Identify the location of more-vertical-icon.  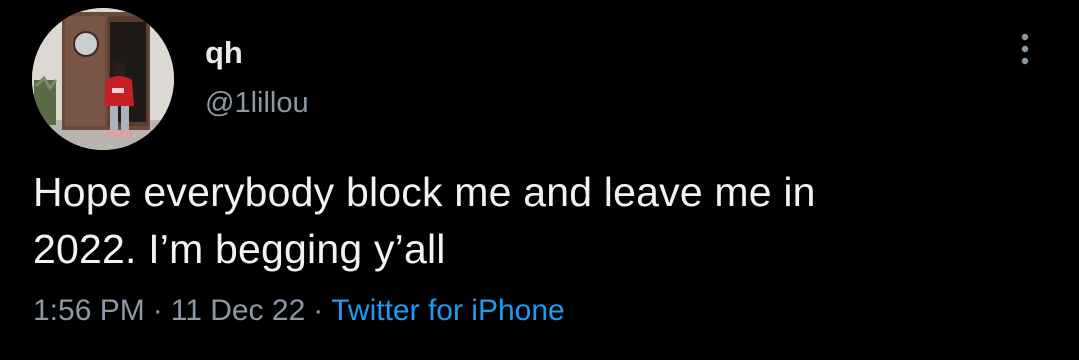
(1025, 49).